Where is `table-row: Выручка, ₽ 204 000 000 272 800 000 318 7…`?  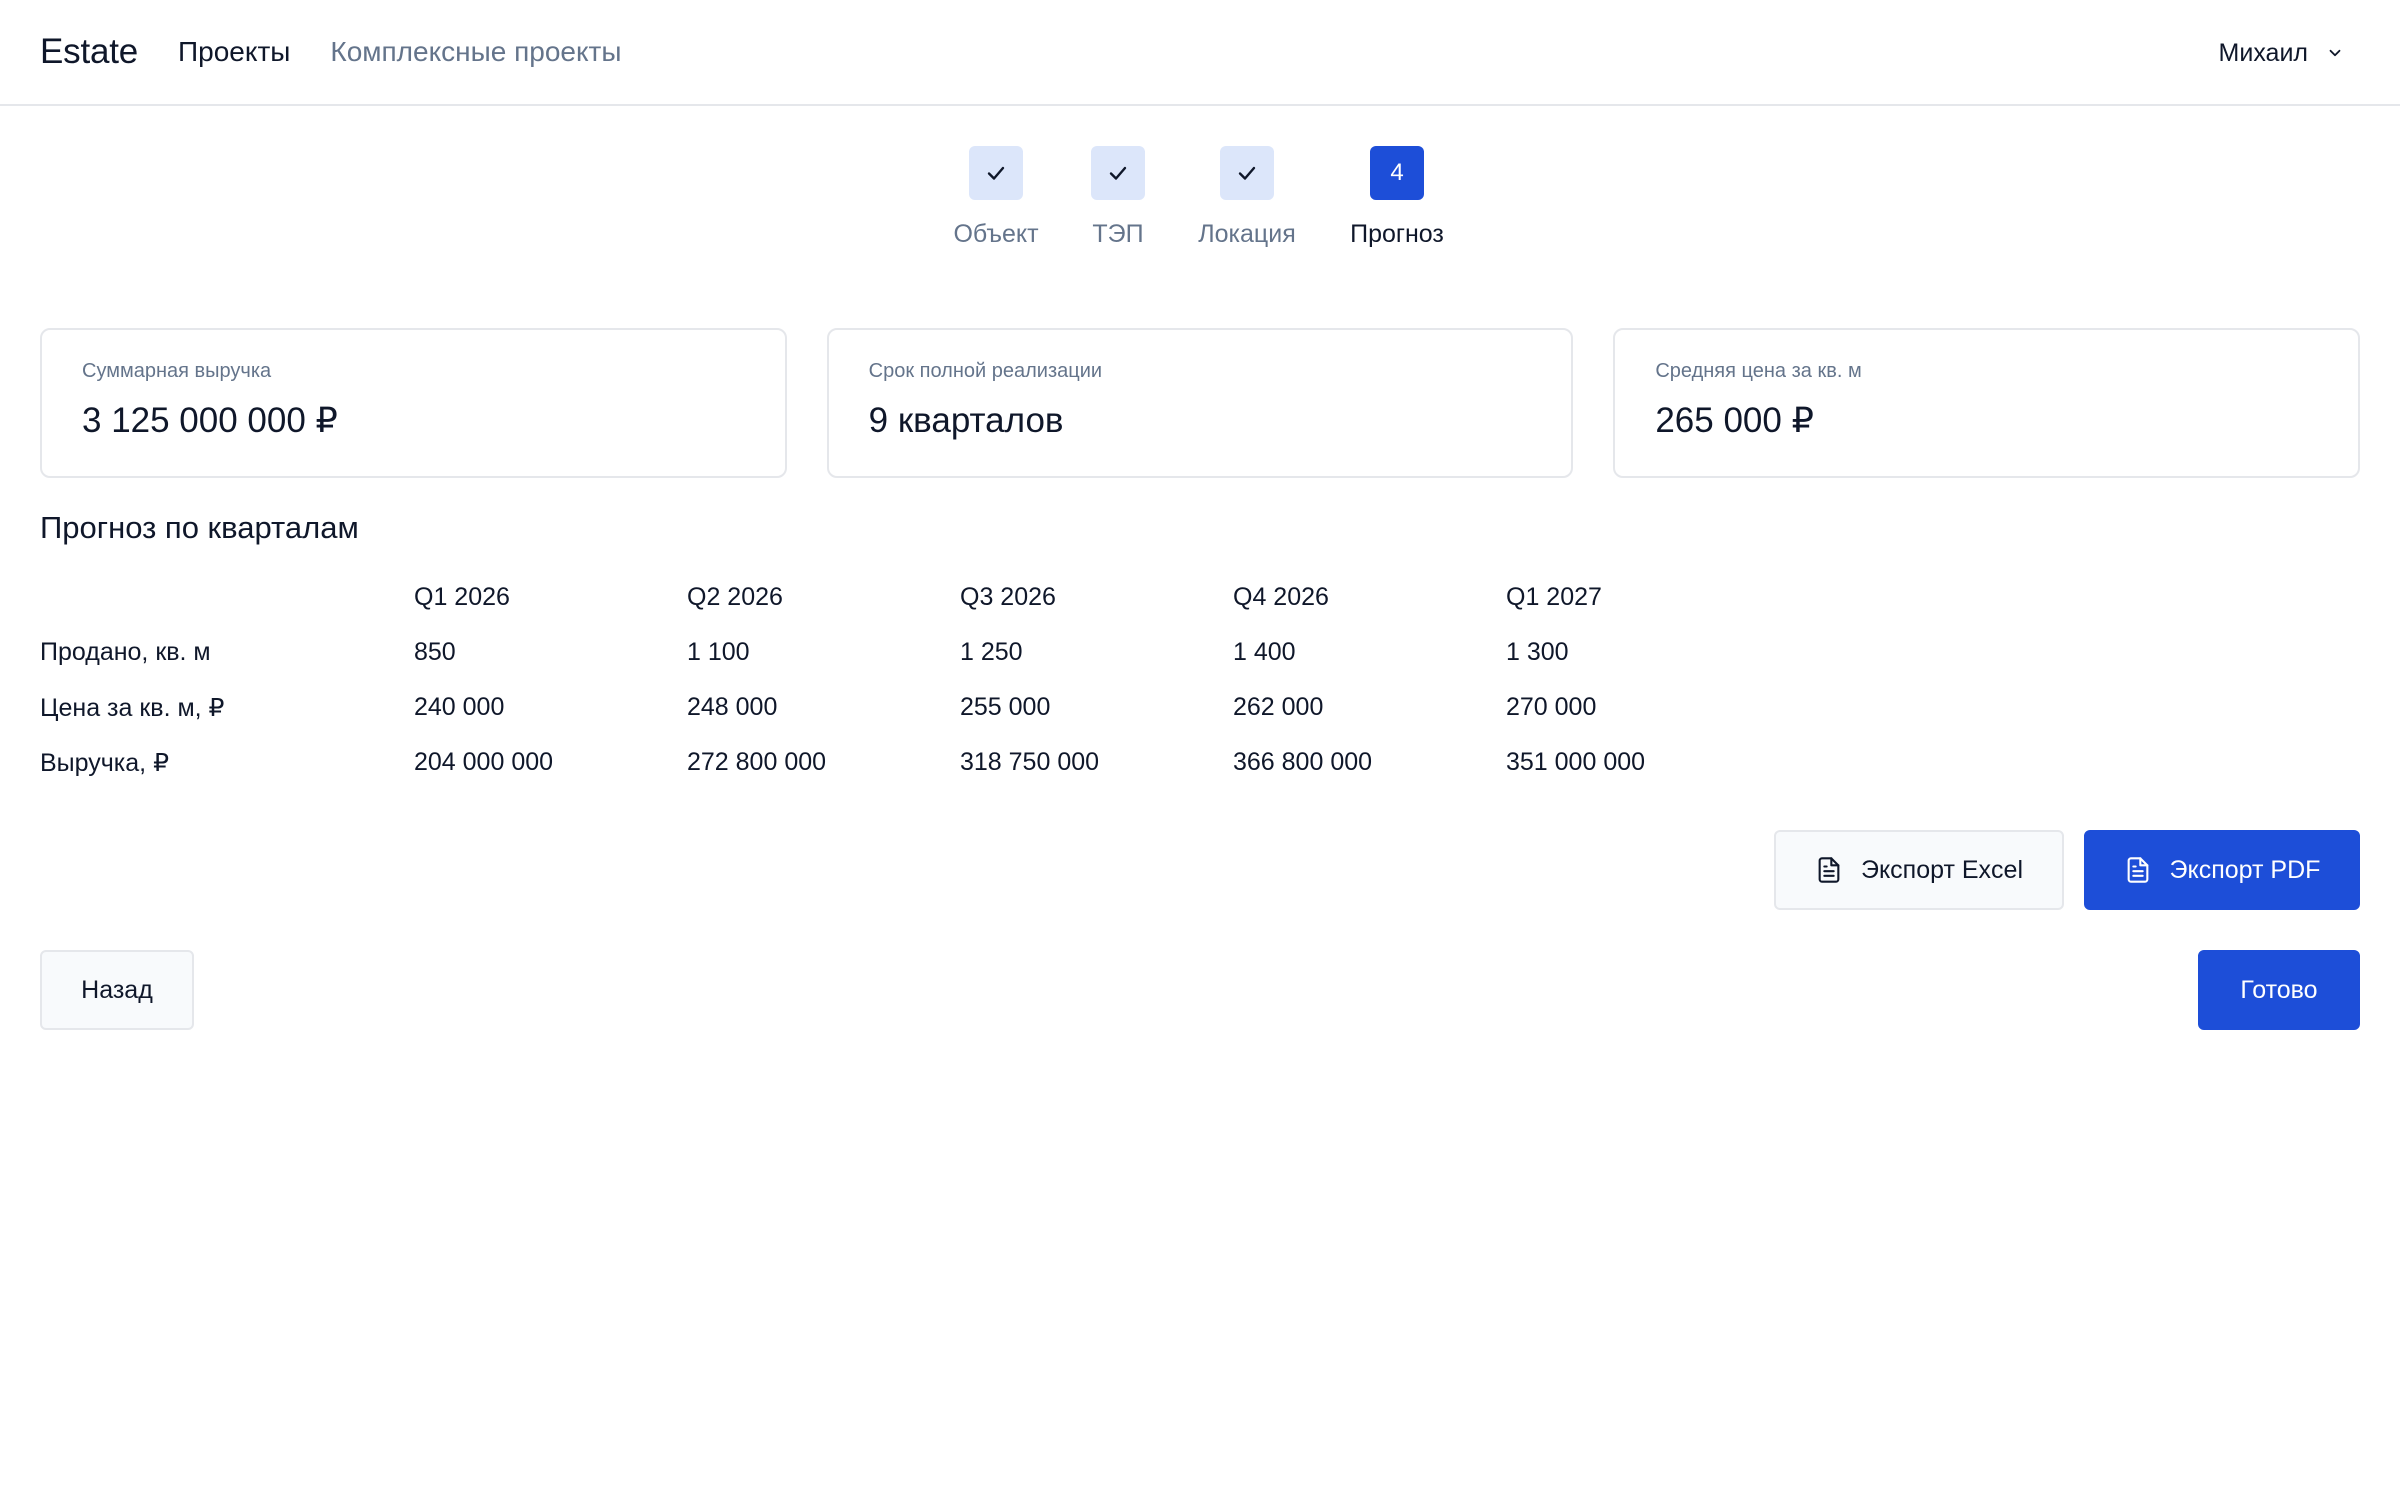
table-row: Выручка, ₽ 204 000 000 272 800 000 318 7… is located at coordinates (909, 762).